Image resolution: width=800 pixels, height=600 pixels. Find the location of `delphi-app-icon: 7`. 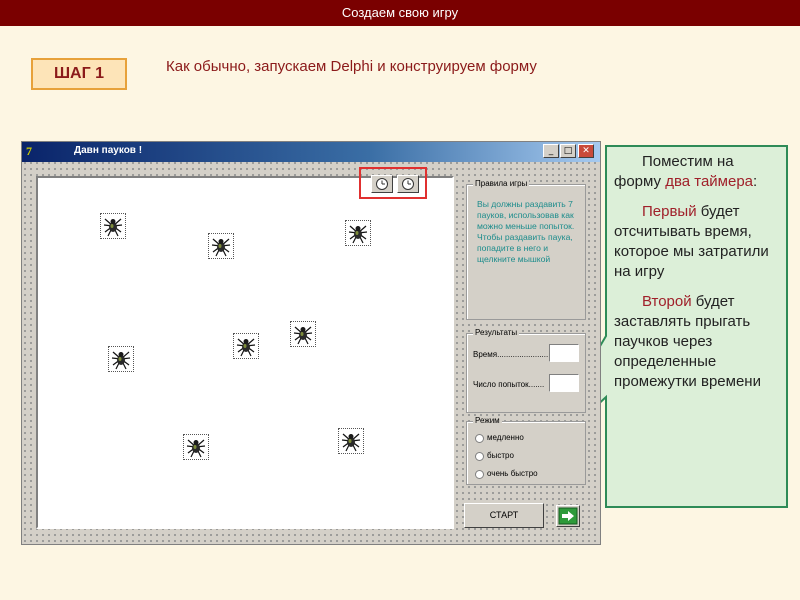

delphi-app-icon: 7 is located at coordinates (29, 151).